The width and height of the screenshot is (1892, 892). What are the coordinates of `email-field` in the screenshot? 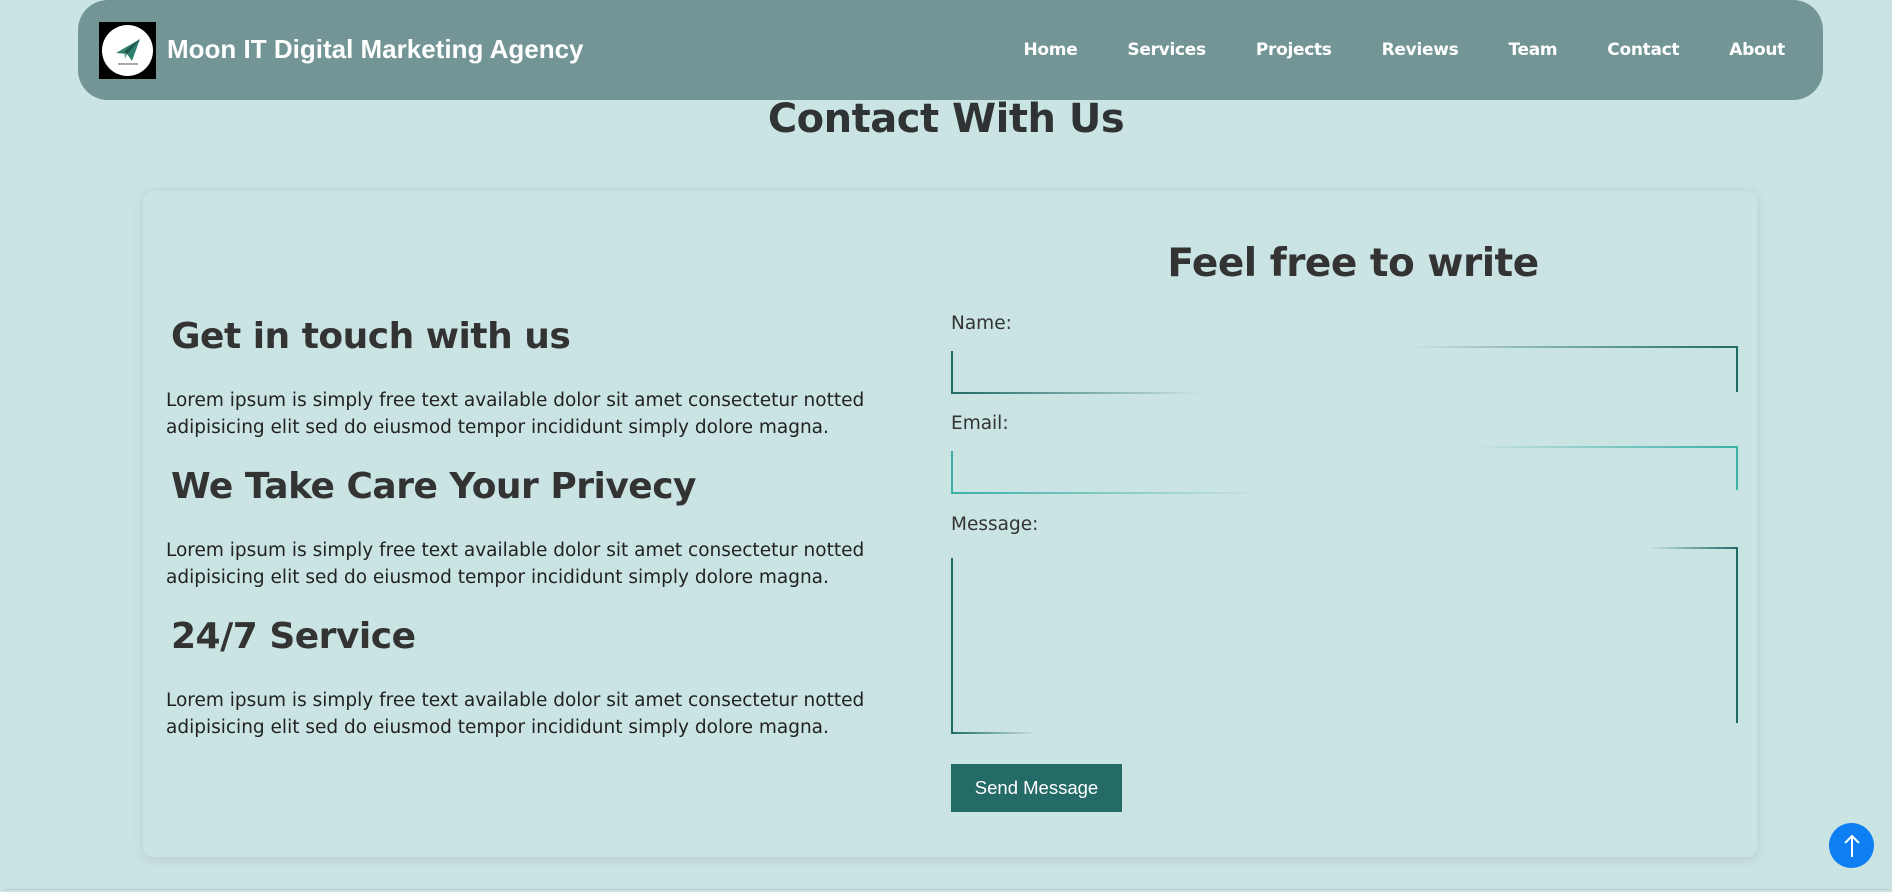 It's located at (1344, 470).